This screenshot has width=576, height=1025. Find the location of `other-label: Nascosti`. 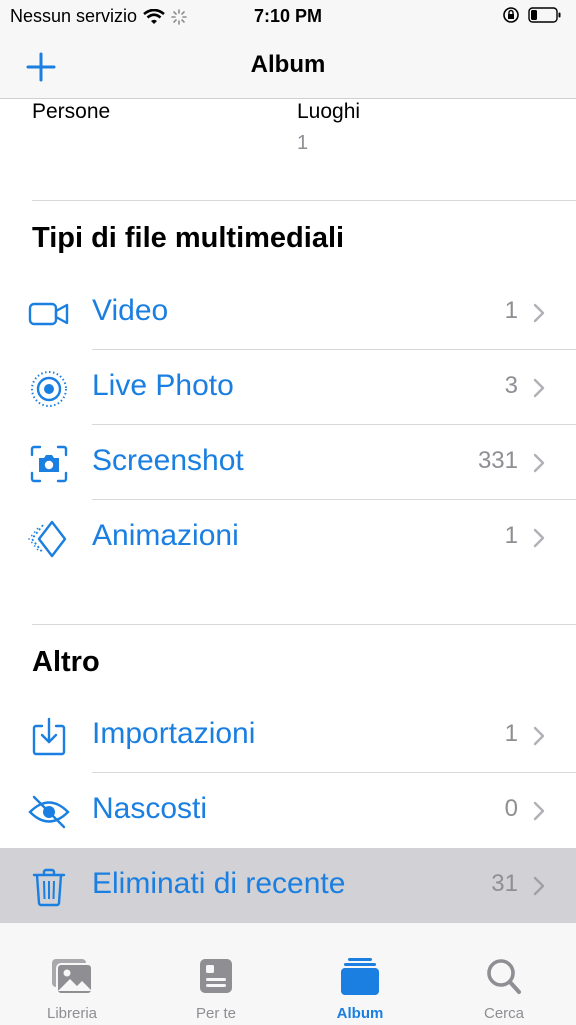

other-label: Nascosti is located at coordinates (150, 808).